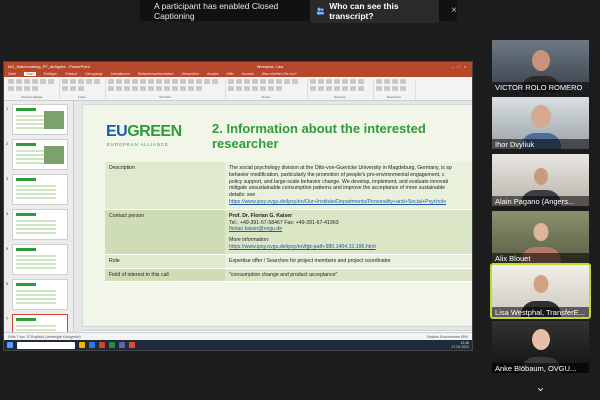  I want to click on taskbar-search-input, so click(46, 345).